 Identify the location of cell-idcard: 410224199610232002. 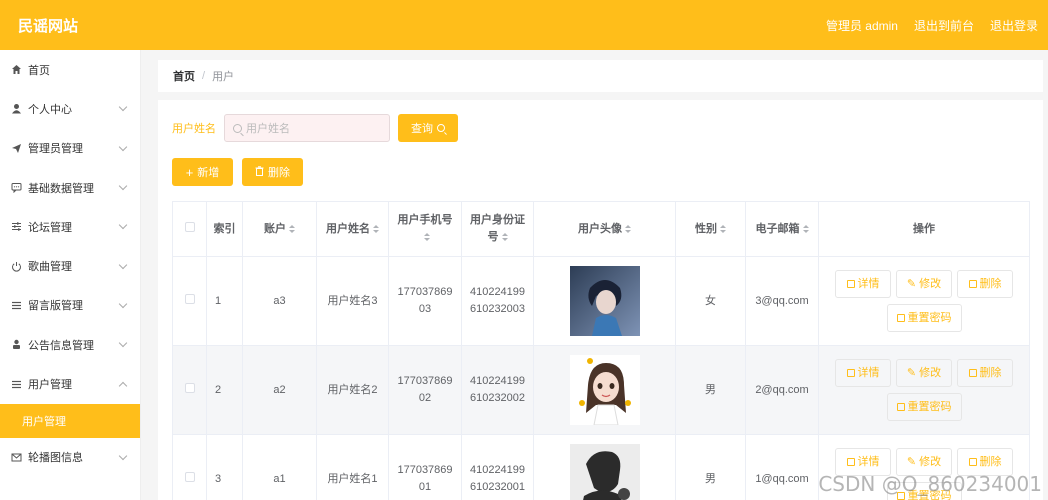
(497, 390).